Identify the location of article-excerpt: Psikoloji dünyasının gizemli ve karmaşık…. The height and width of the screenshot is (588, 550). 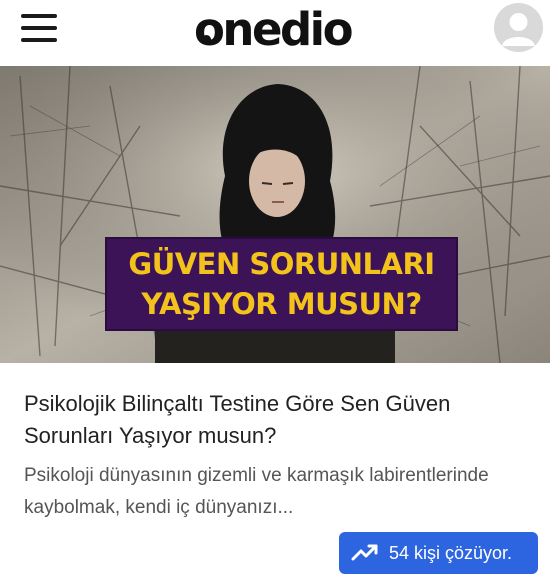
(256, 491).